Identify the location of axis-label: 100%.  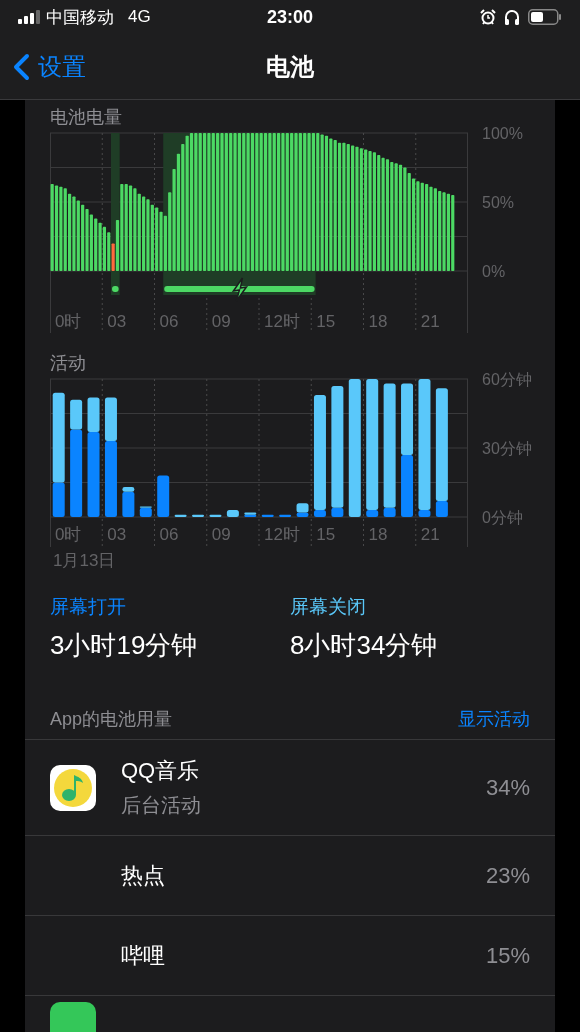
(502, 133).